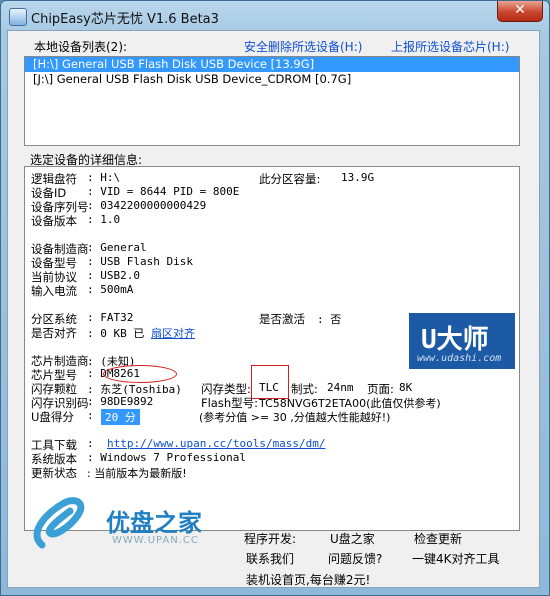  Describe the element at coordinates (54, 221) in the screenshot. I see `version-key: 设备版本` at that location.